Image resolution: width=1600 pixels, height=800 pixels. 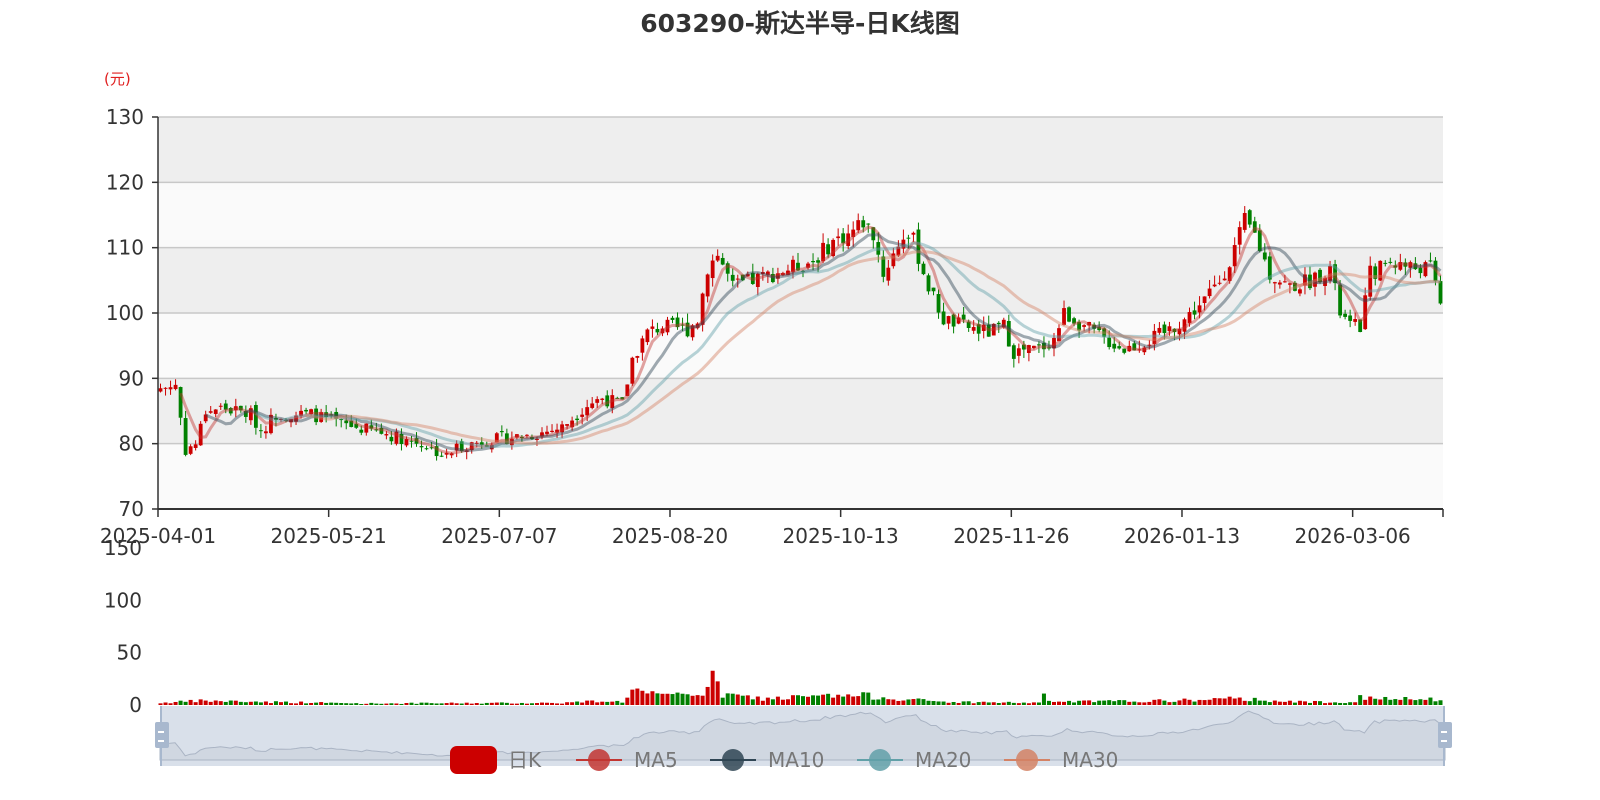 What do you see at coordinates (767, 760) in the screenshot?
I see `legend-item-ma10: MA10` at bounding box center [767, 760].